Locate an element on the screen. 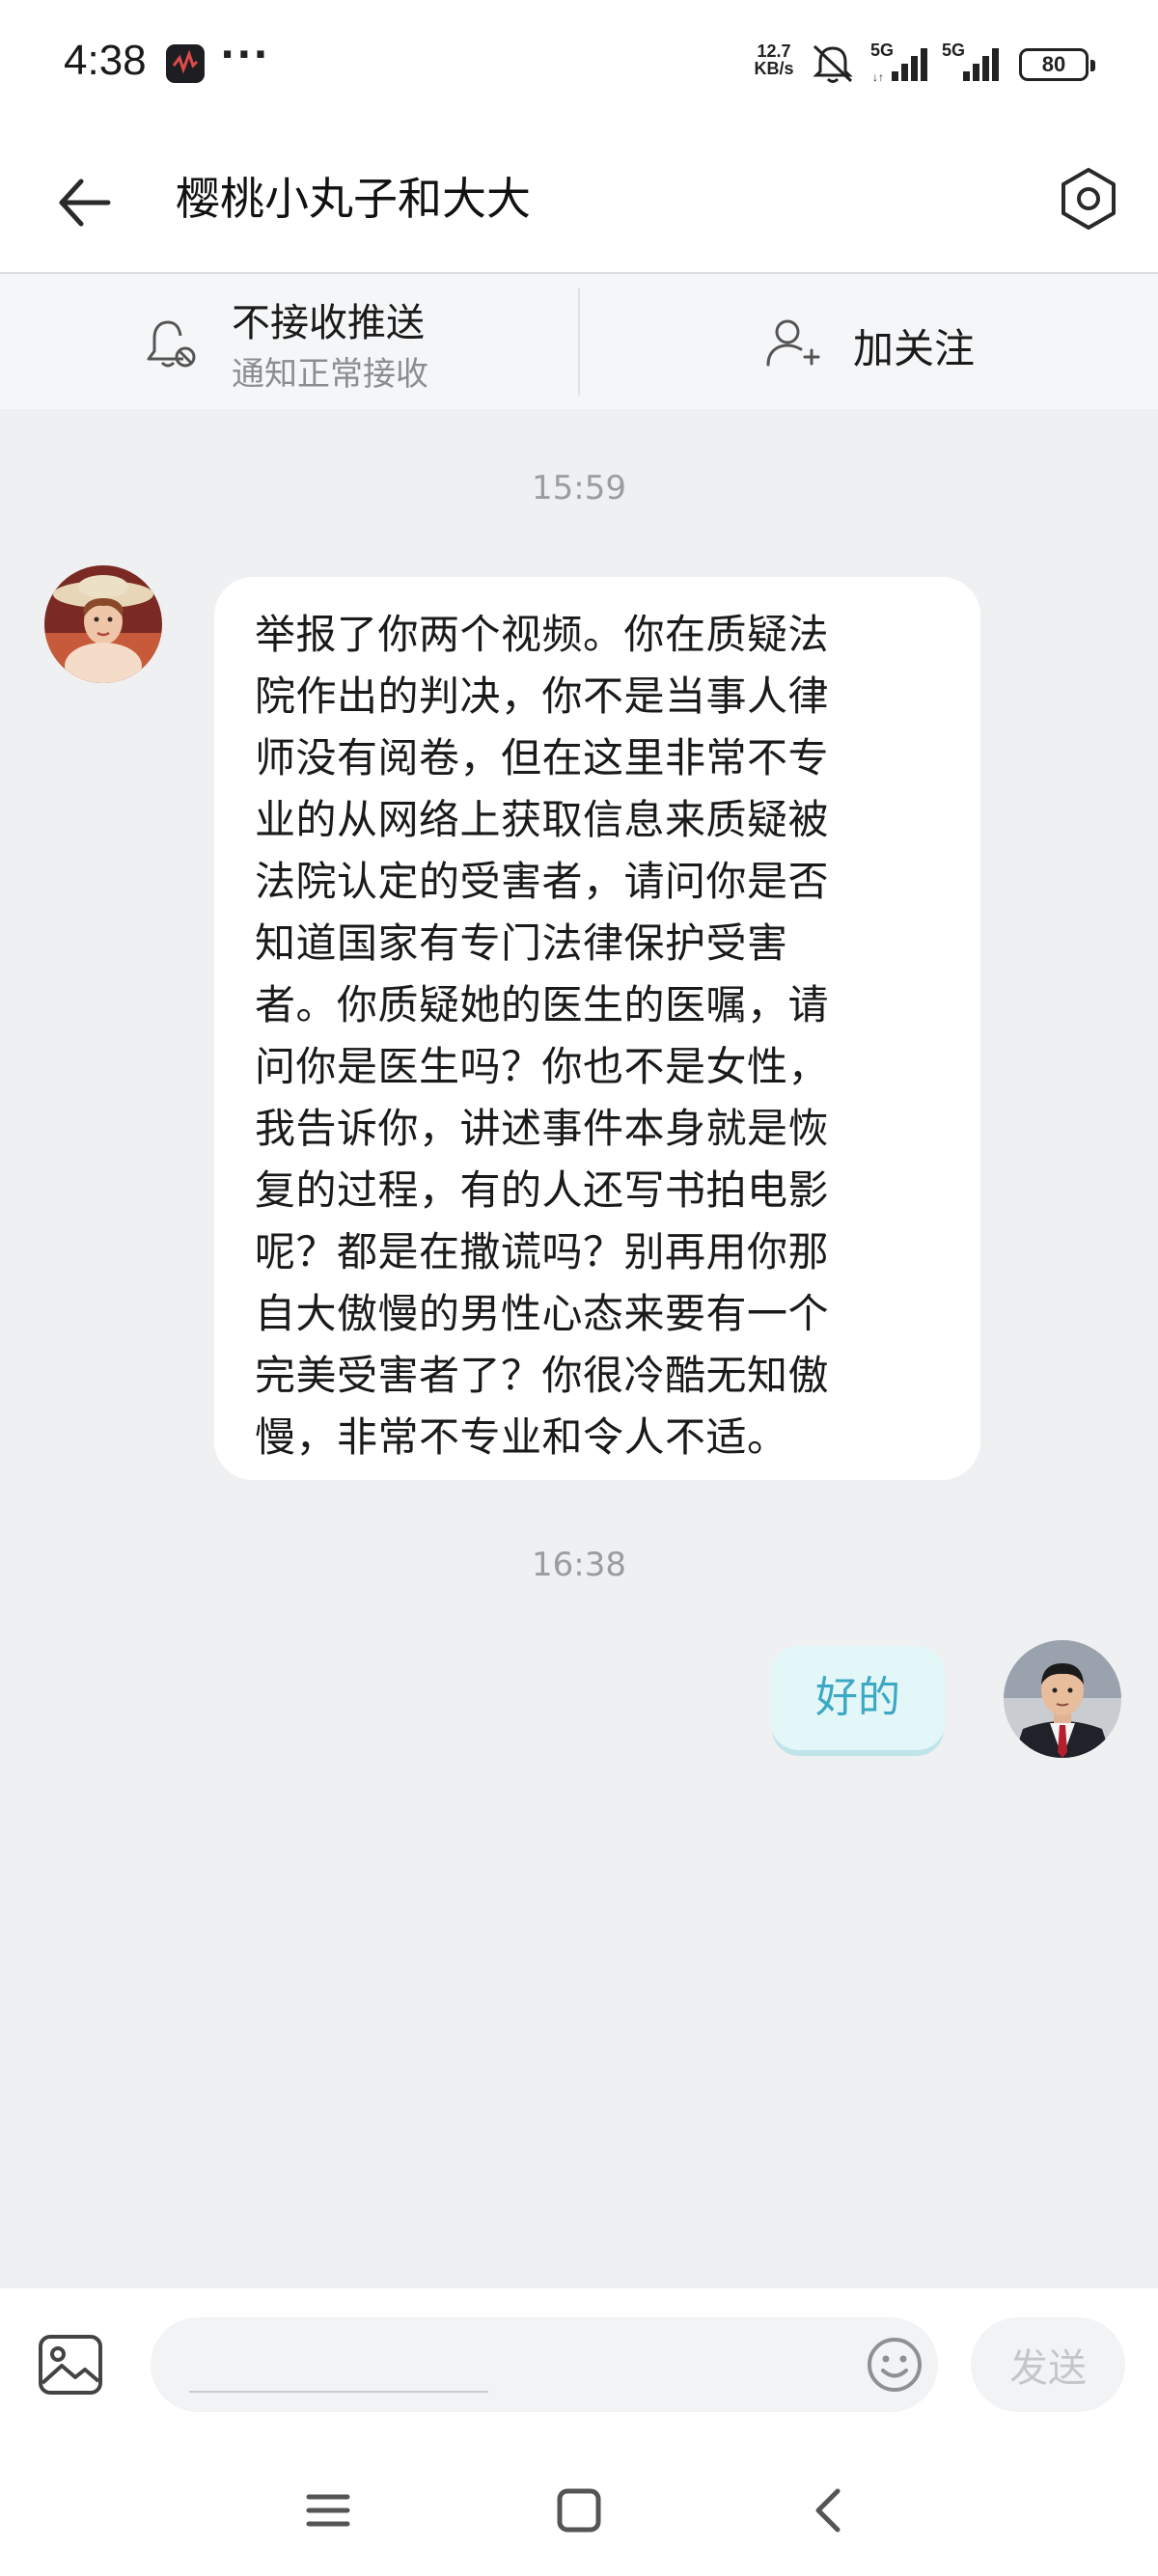  image-icon is located at coordinates (70, 2365).